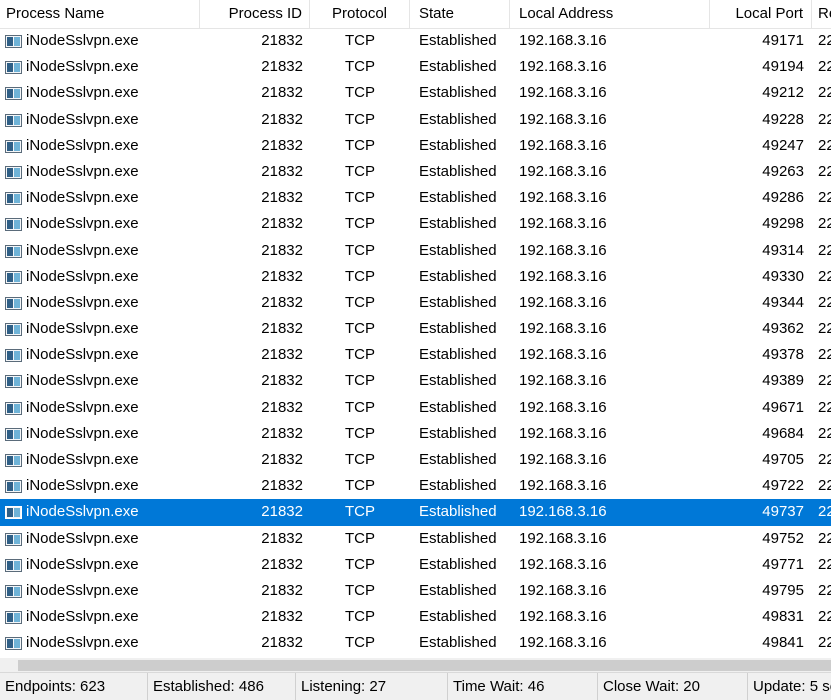 The width and height of the screenshot is (831, 700). I want to click on column-header-process-name: Process Name, so click(100, 14).